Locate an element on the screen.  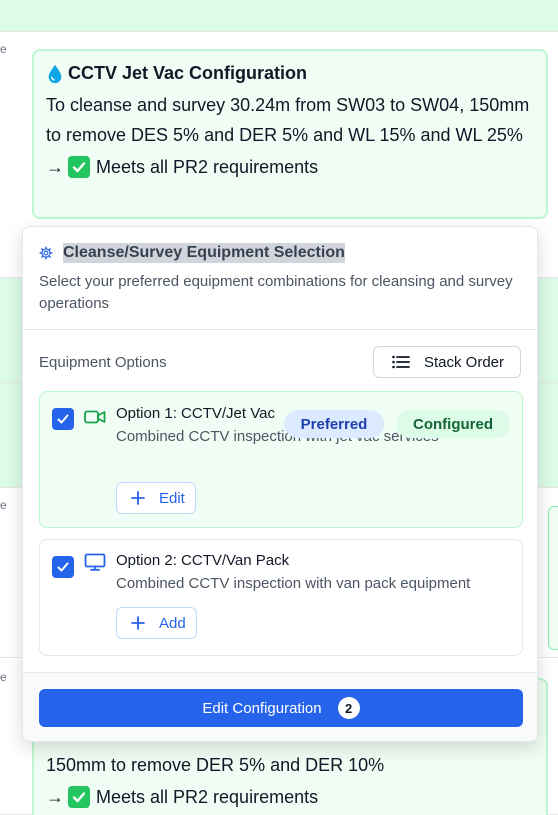
recommendation-title: CCTV Jet Vac Configuration is located at coordinates (290, 73).